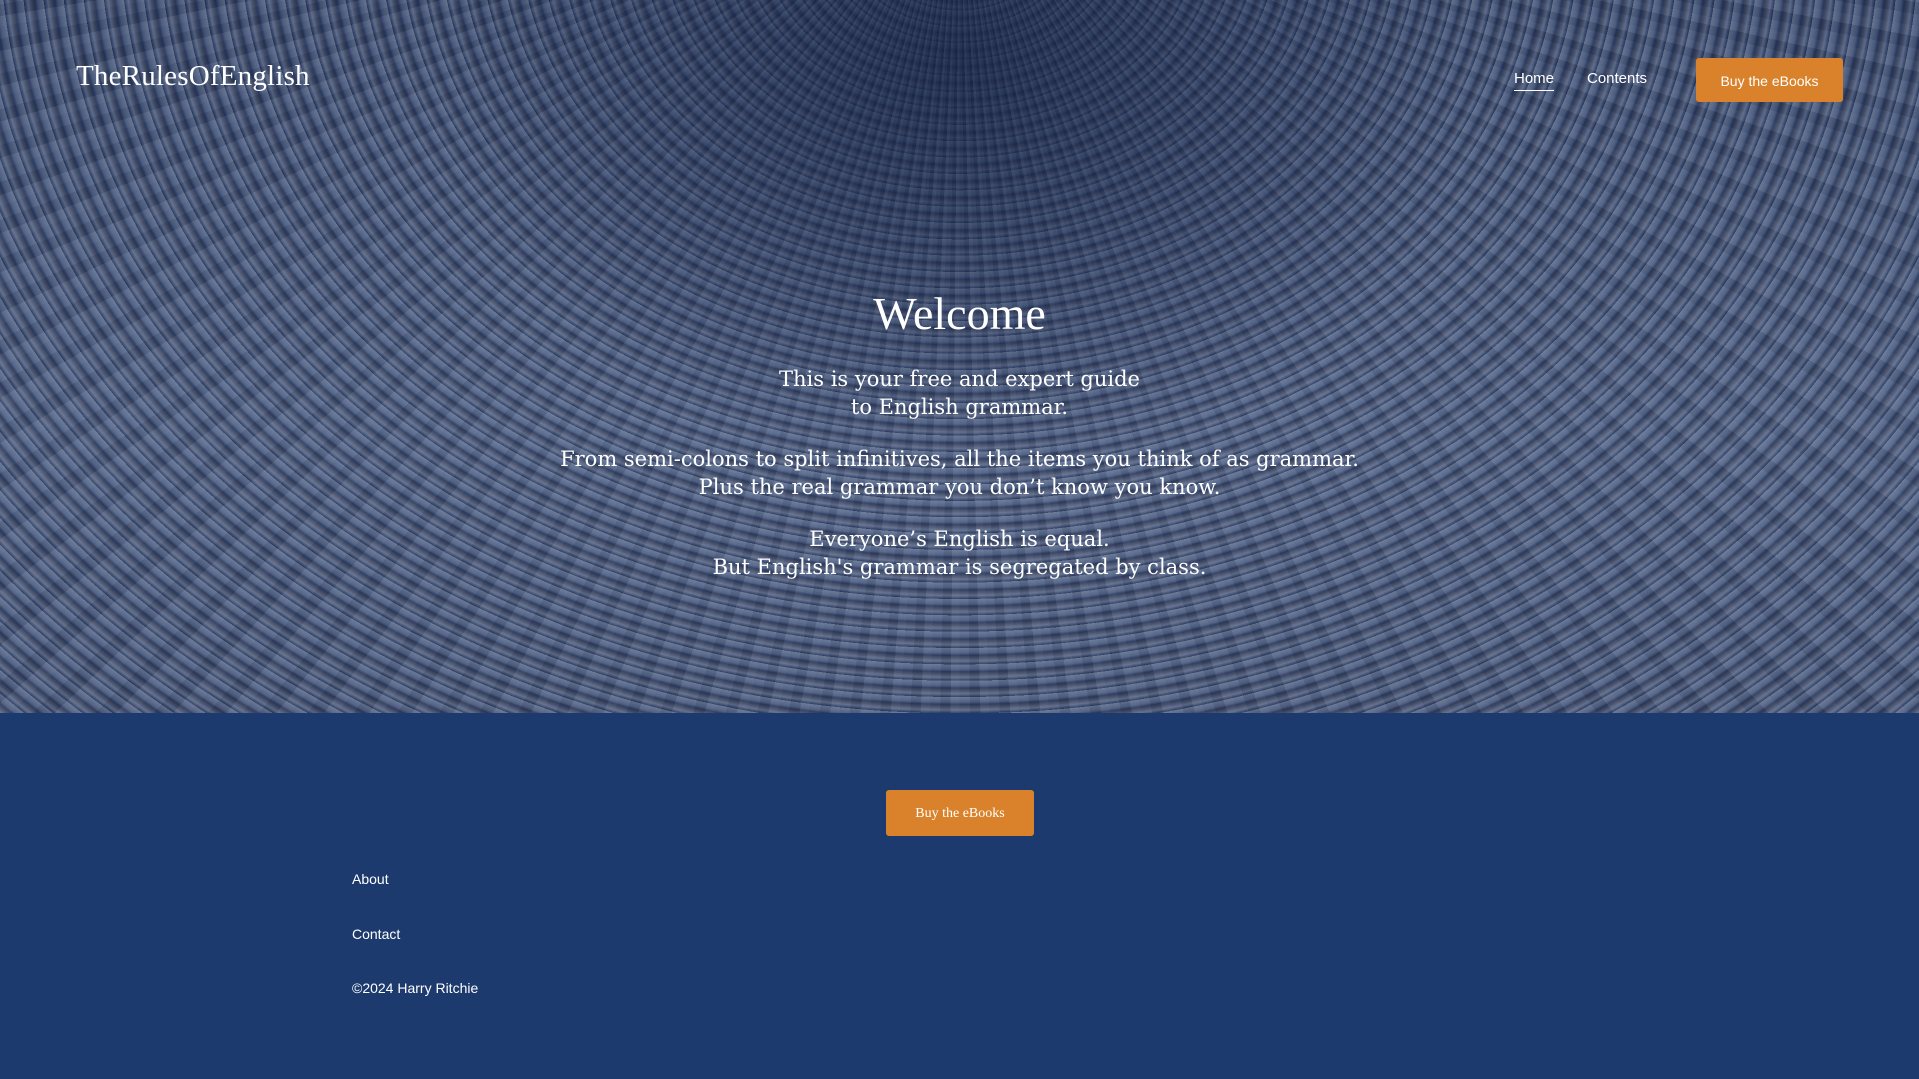 The height and width of the screenshot is (1079, 1919). I want to click on footer-copyright: ©2024 Harry Ritchie, so click(415, 988).